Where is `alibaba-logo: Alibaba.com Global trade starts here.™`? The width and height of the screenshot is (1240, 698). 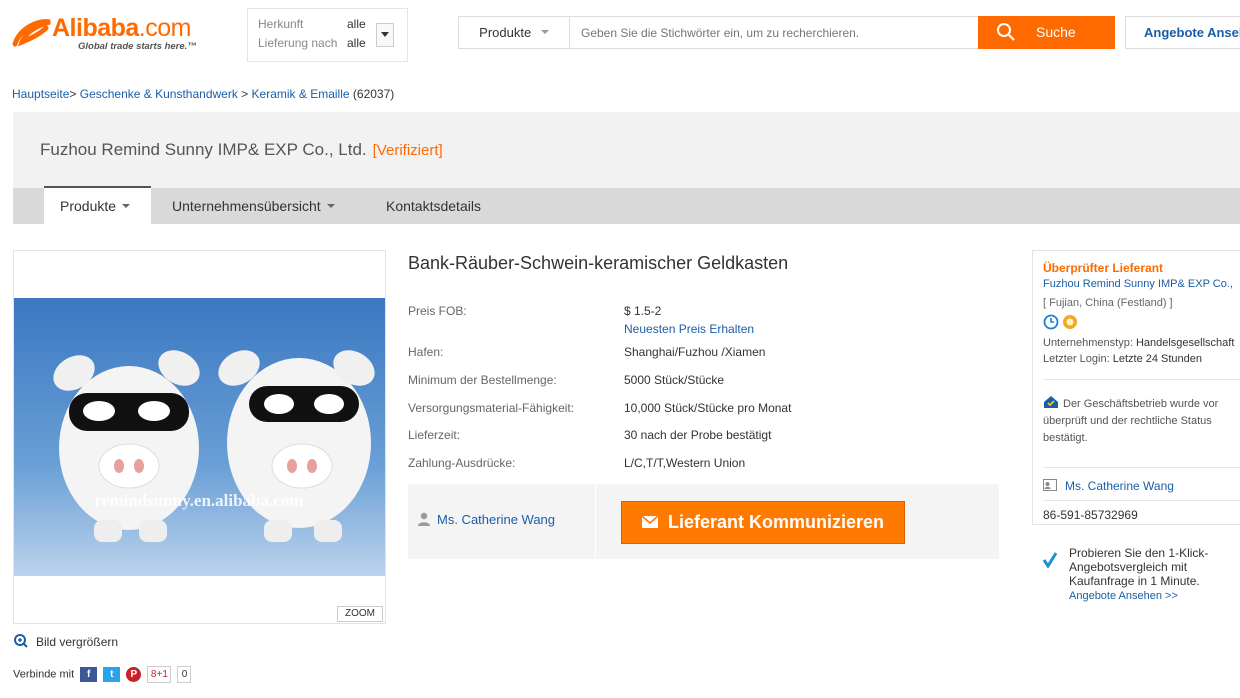
alibaba-logo: Alibaba.com Global trade starts here.™ is located at coordinates (119, 34).